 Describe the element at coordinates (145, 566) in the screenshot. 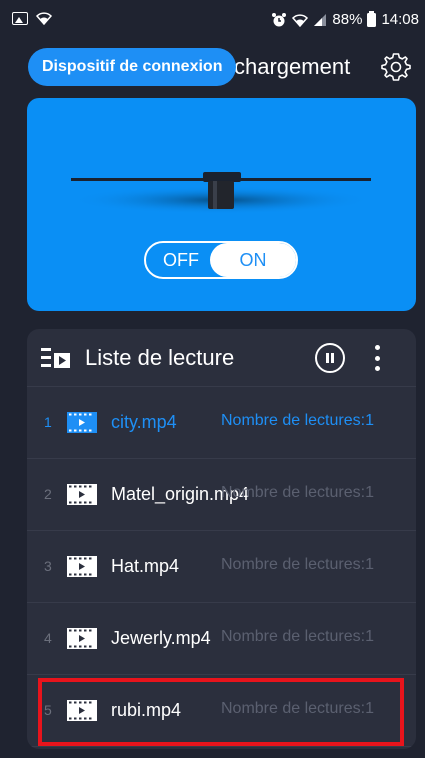

I see `video-file-name: Hat.mp4` at that location.